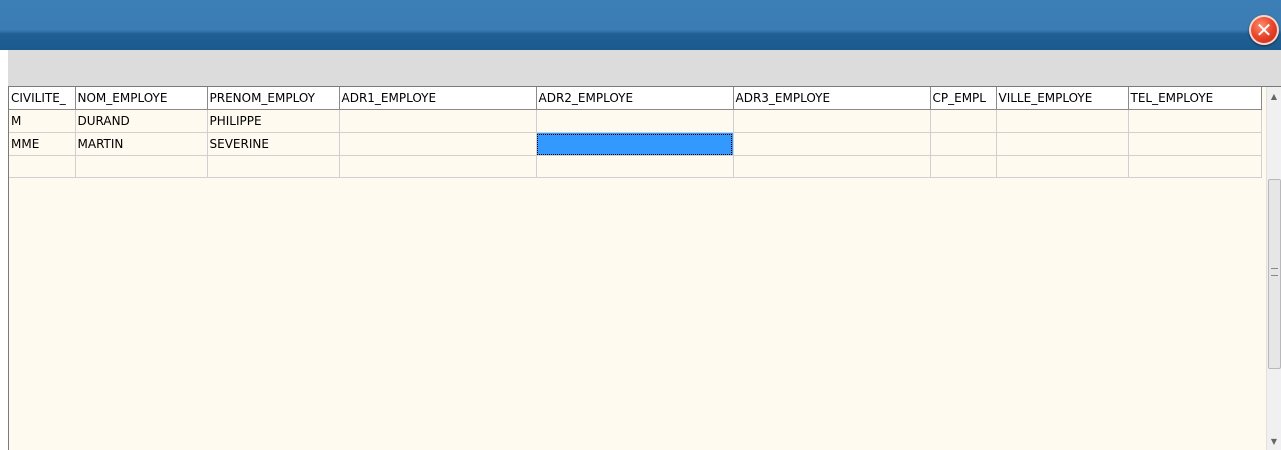 The image size is (1281, 450). Describe the element at coordinates (42, 121) in the screenshot. I see `table-cell: M` at that location.